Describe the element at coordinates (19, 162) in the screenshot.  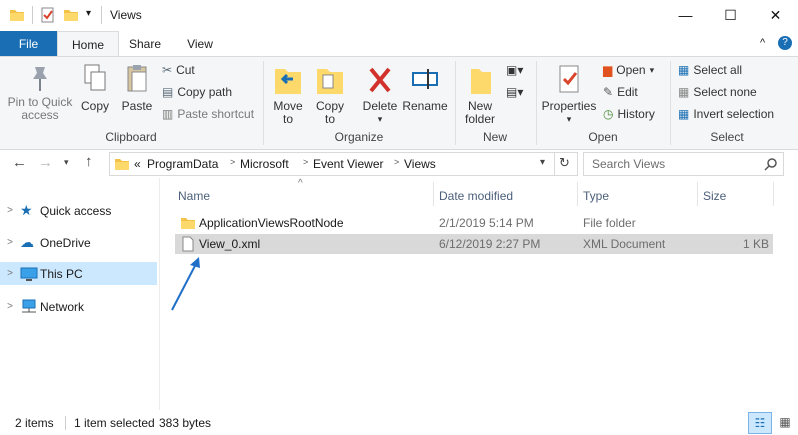
I see `back-icon: ←` at that location.